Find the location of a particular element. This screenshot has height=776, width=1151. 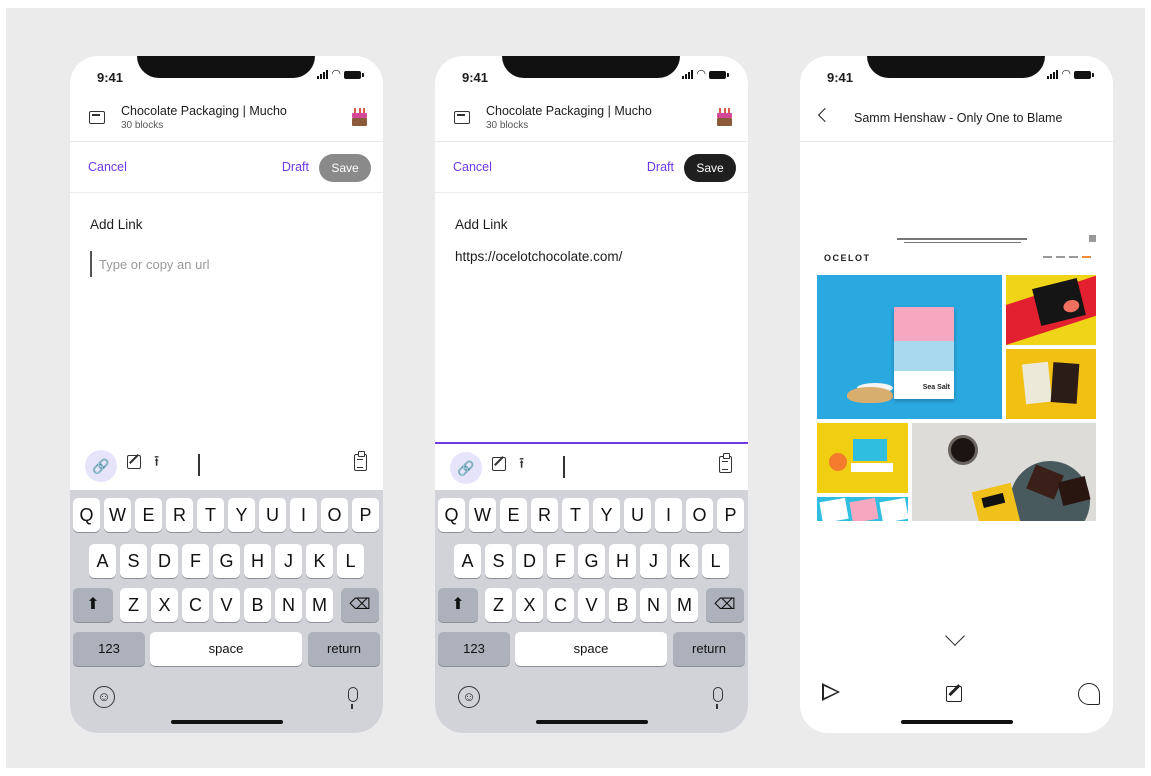

wifi-icon: ◠ is located at coordinates (1066, 74).